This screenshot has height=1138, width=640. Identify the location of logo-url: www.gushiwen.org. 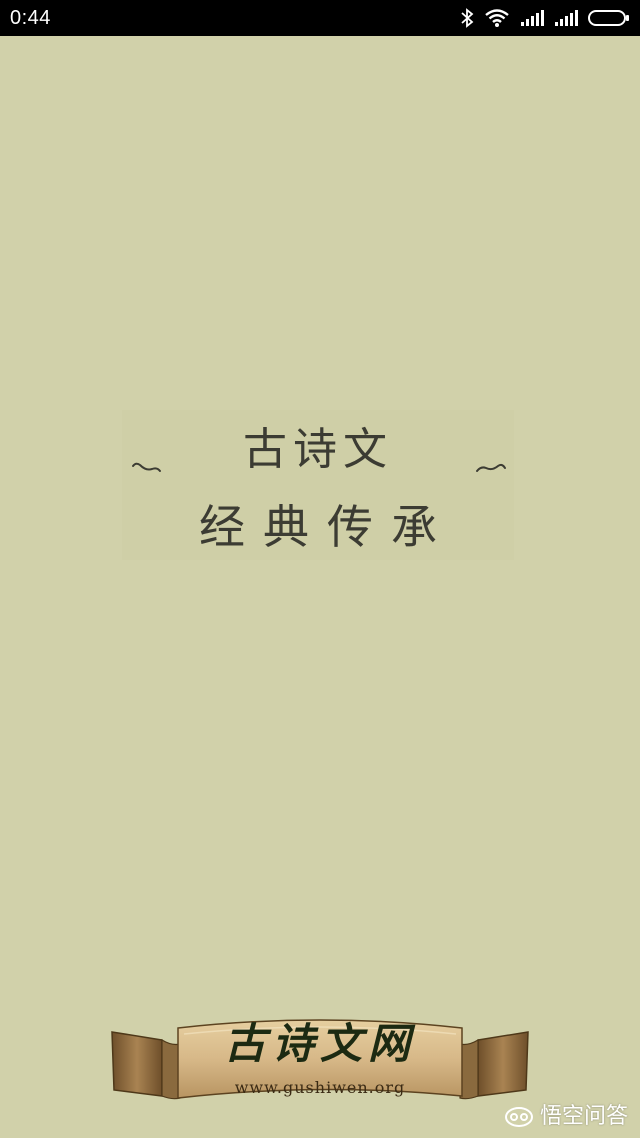
(320, 1087).